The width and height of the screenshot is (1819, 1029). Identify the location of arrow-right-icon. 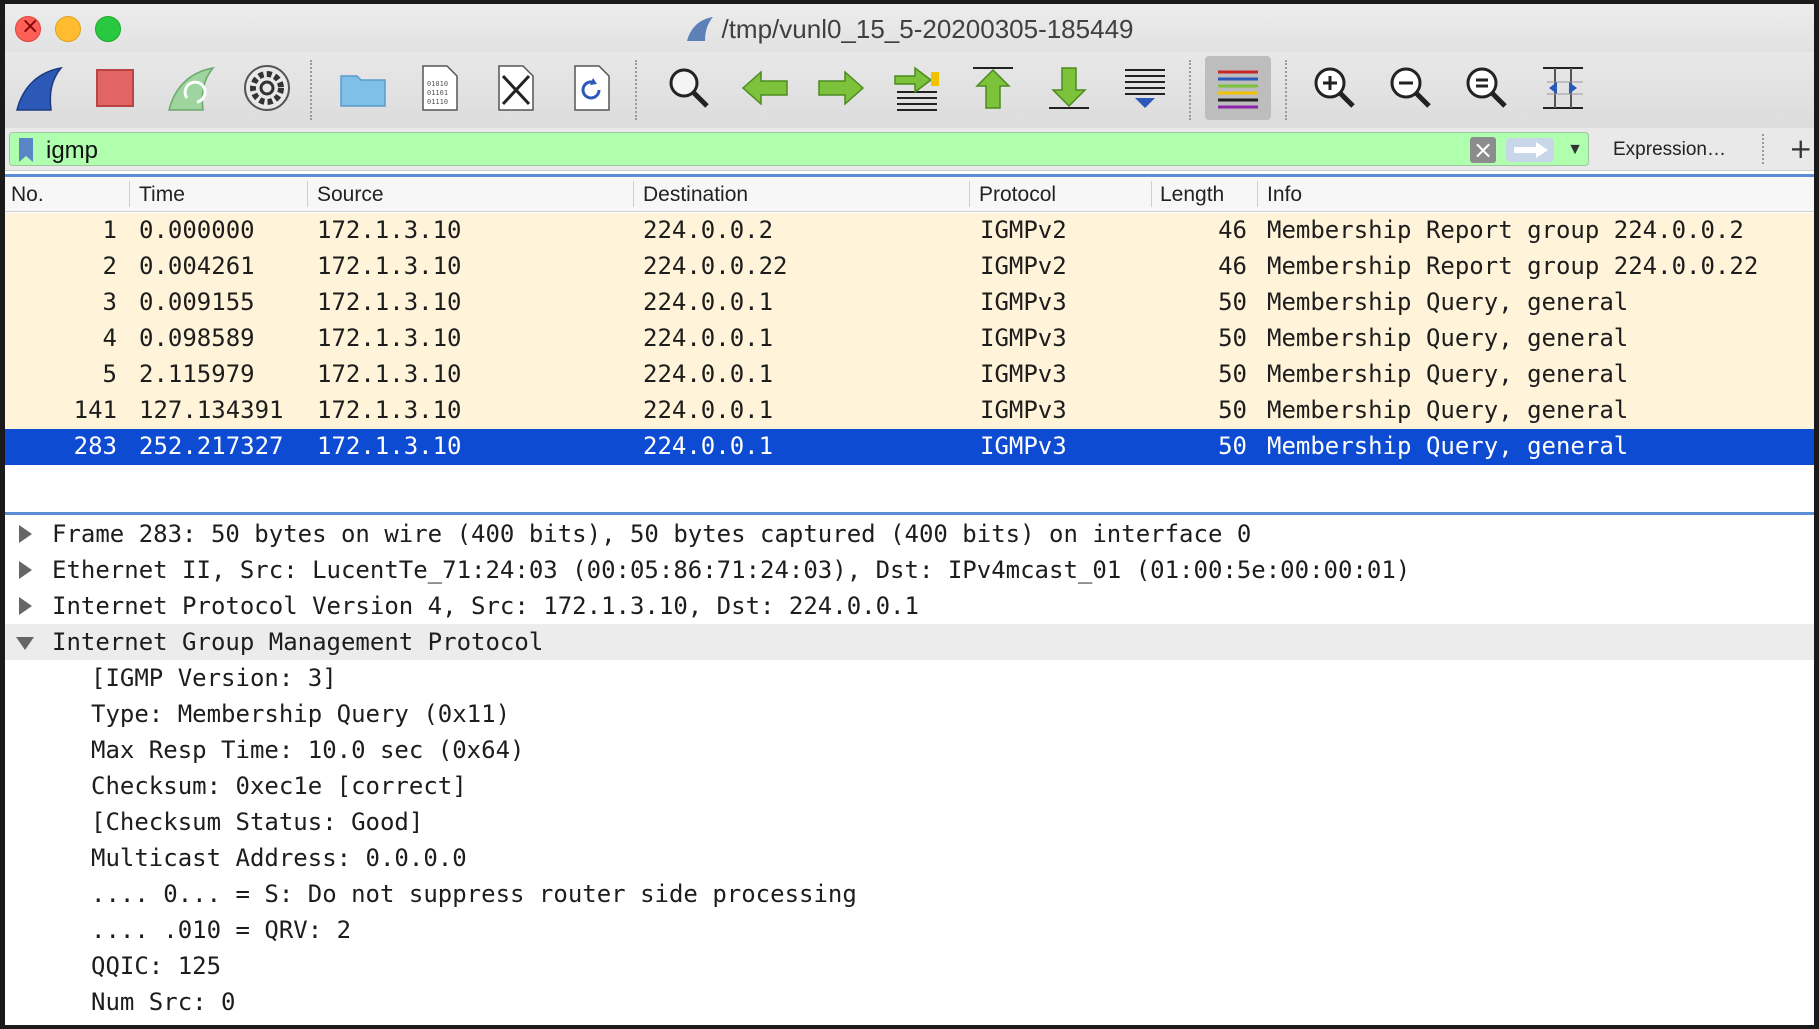
(841, 88).